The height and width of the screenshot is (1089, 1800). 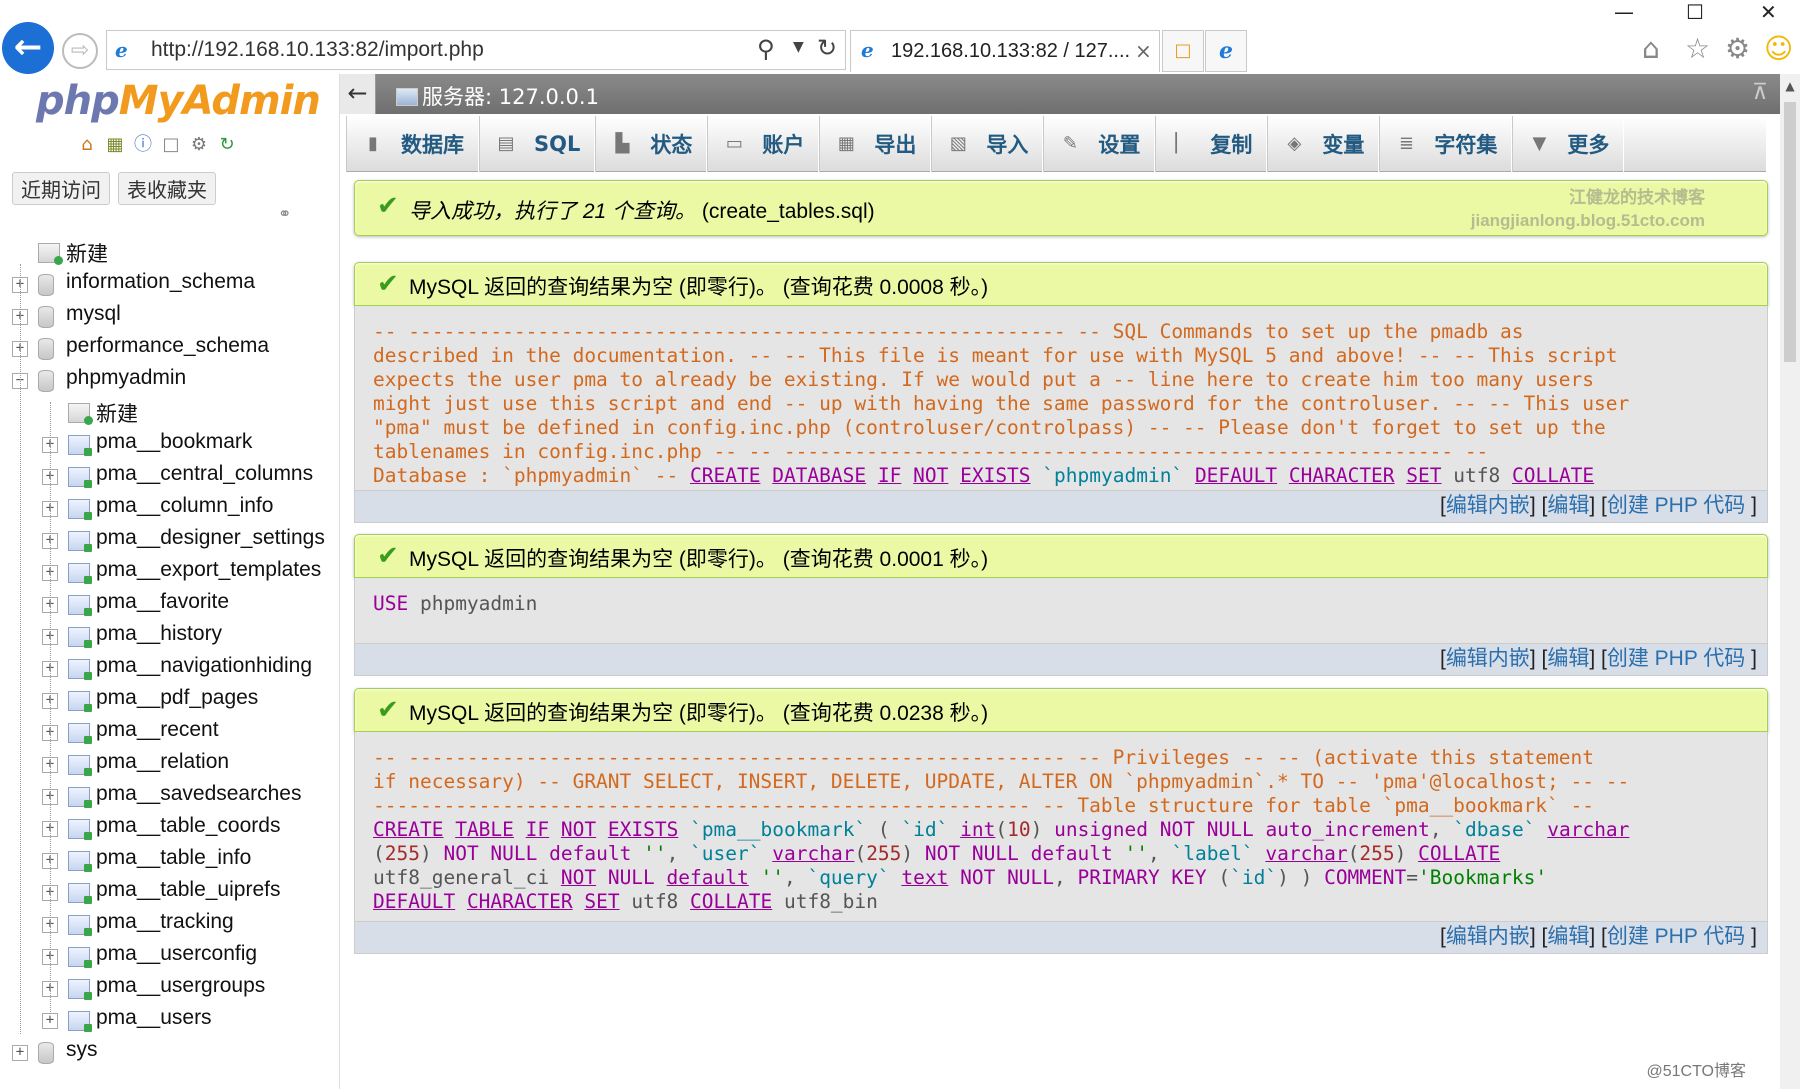 I want to click on tree-item-table: + pma__recent, so click(x=174, y=732).